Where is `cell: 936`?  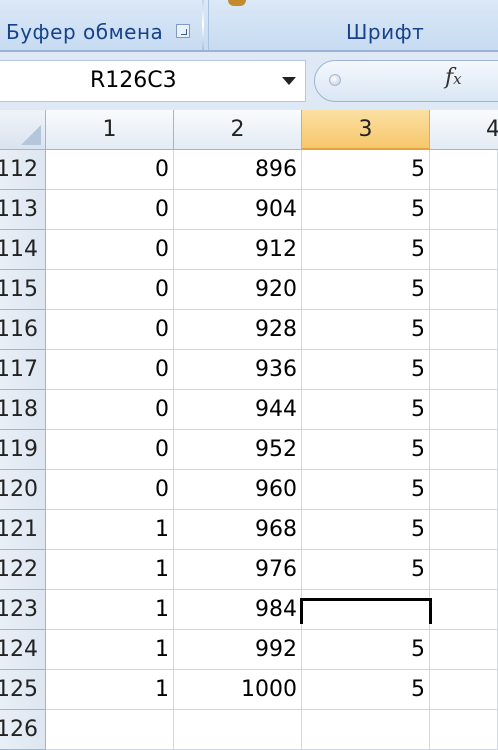
cell: 936 is located at coordinates (238, 370).